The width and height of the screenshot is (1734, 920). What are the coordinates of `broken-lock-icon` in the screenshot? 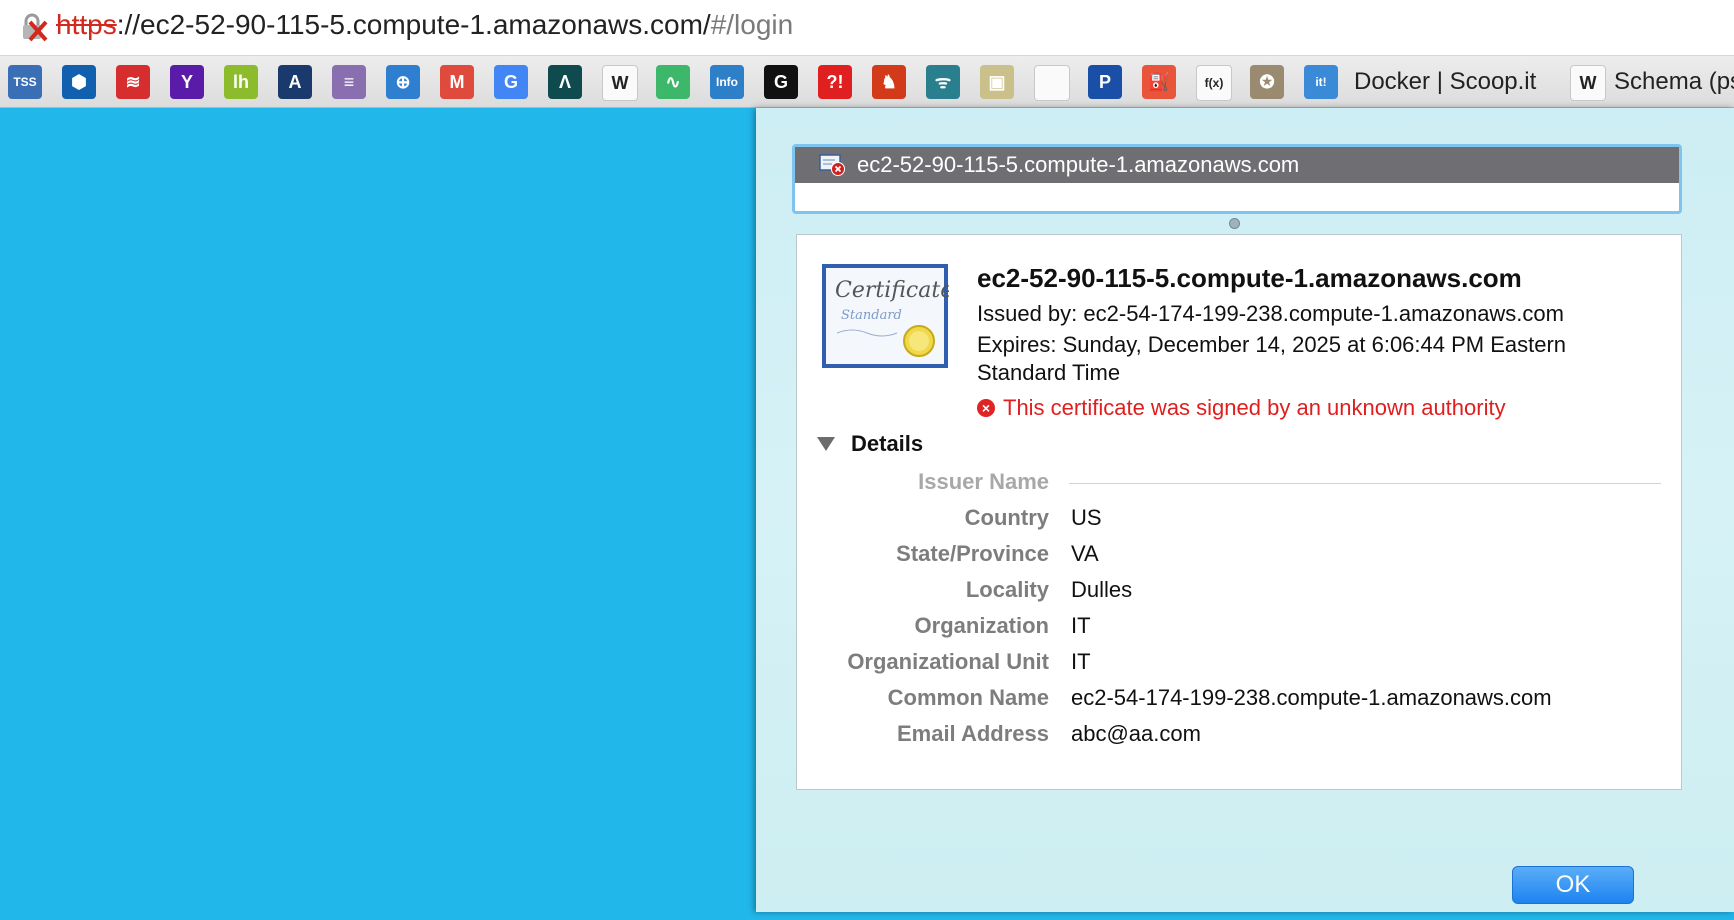 It's located at (33, 27).